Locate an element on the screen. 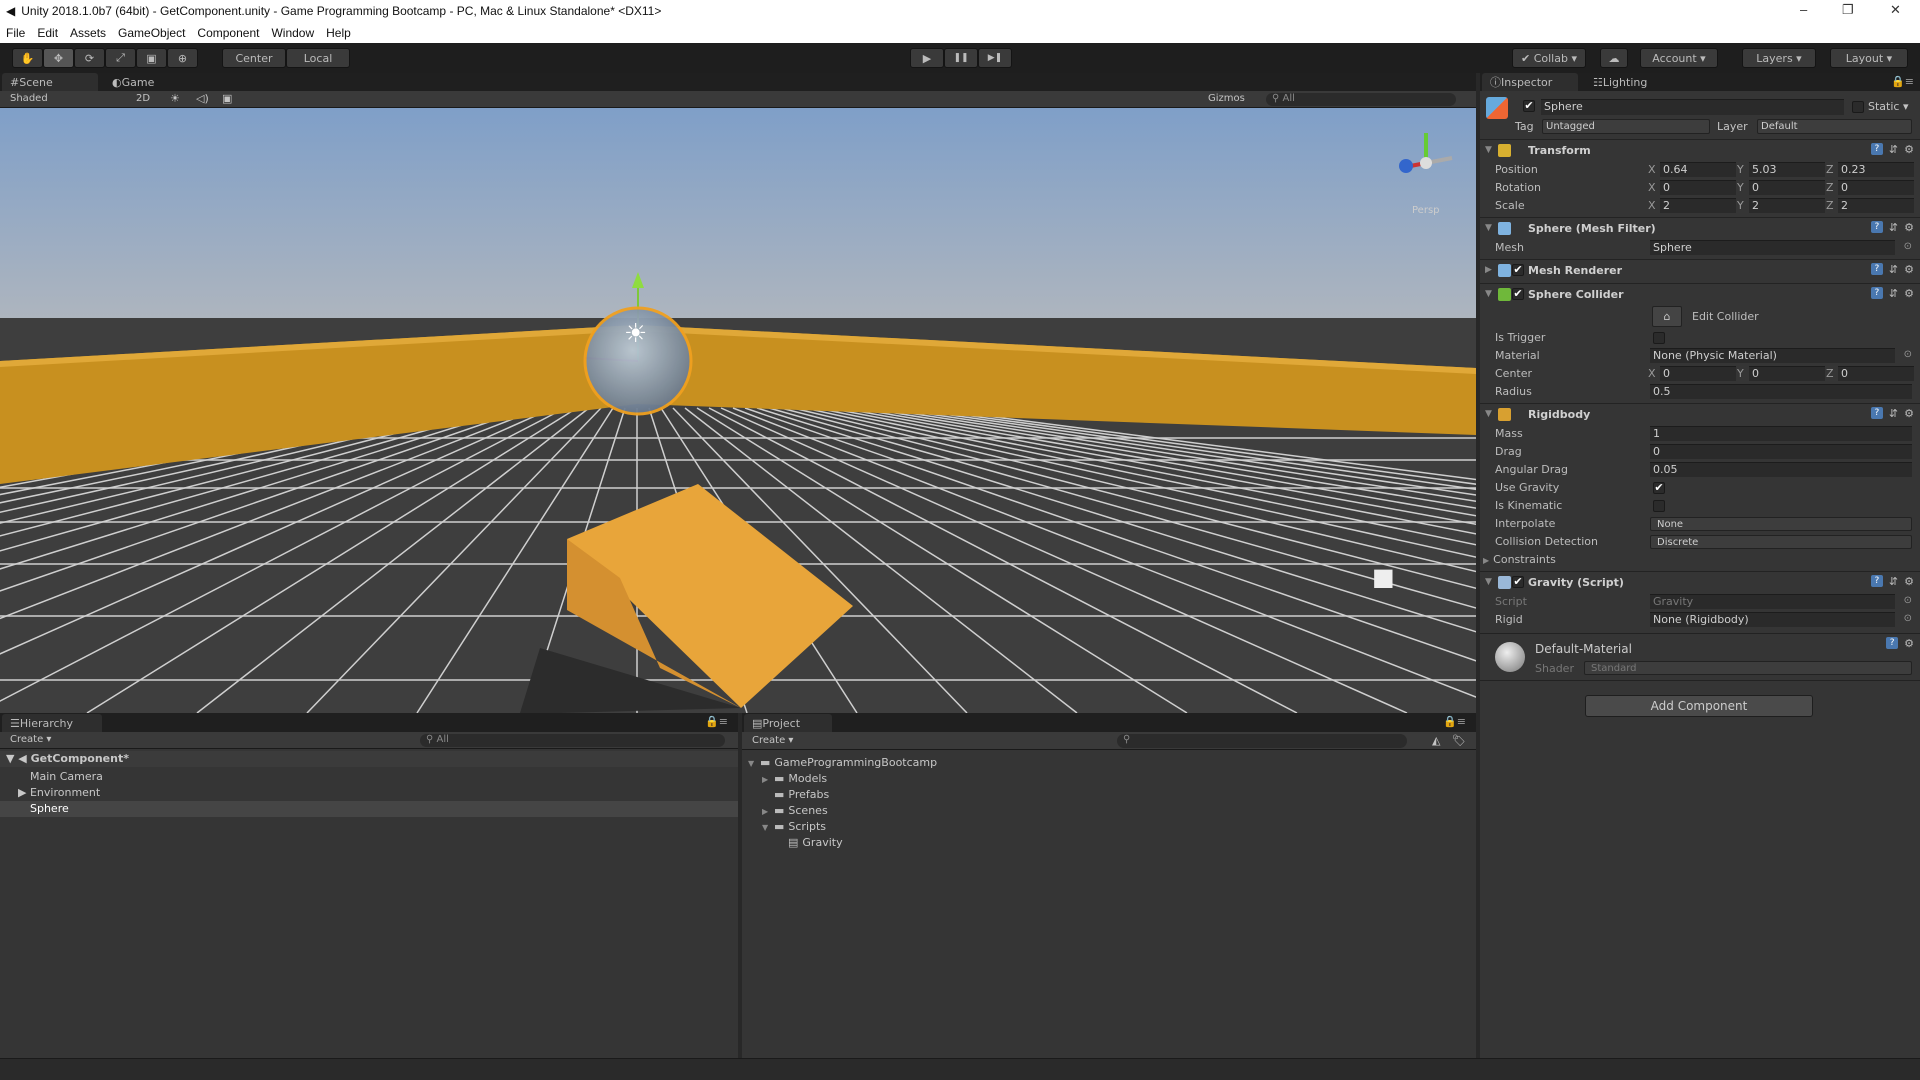  scale-z-field: 2 is located at coordinates (1876, 205).